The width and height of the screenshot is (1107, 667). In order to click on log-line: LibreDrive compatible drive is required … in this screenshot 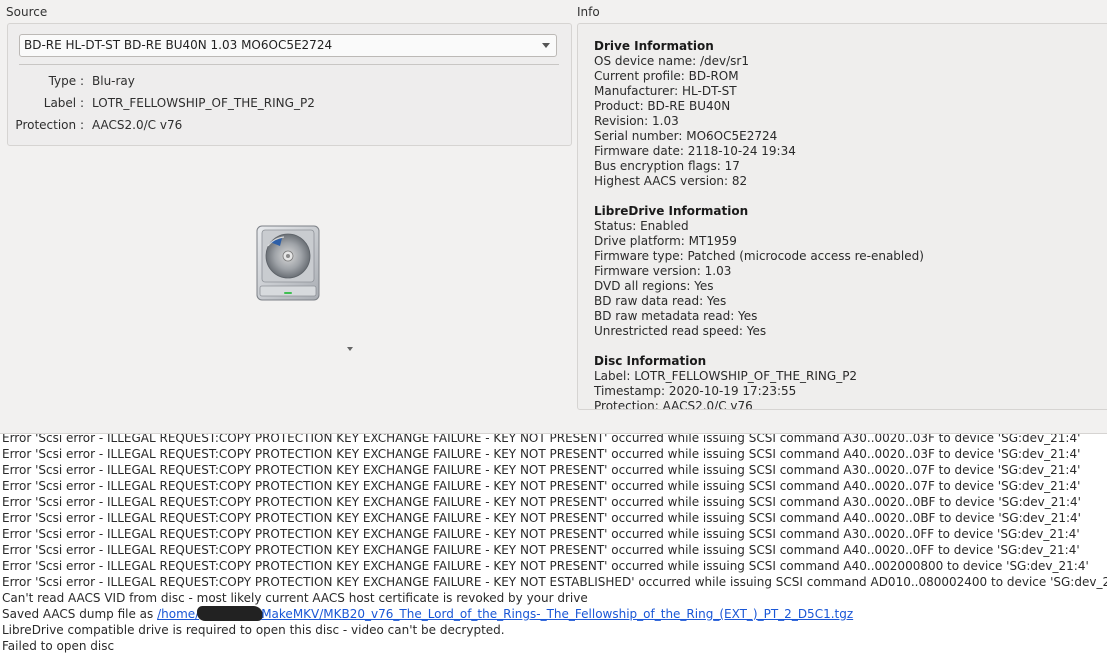, I will do `click(253, 630)`.